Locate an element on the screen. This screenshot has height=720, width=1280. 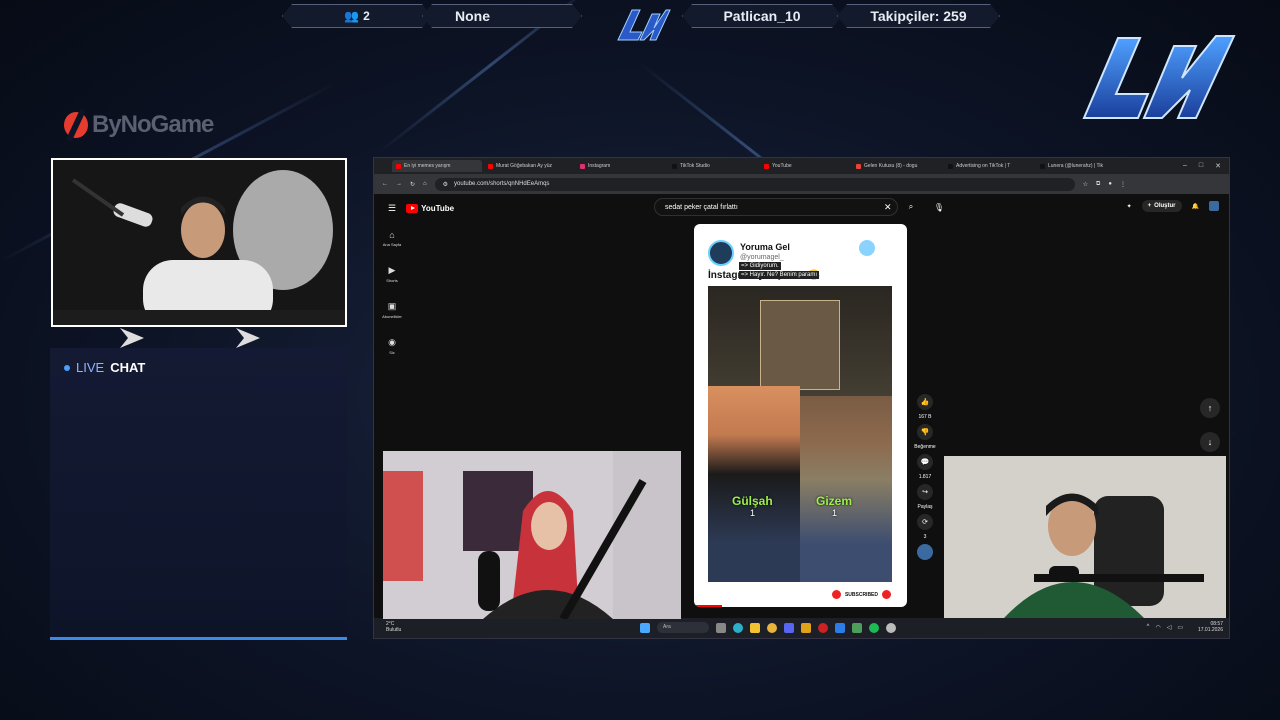
browser-tab: Lunera (@lunerahz) | Tik is located at coordinates (1081, 166).